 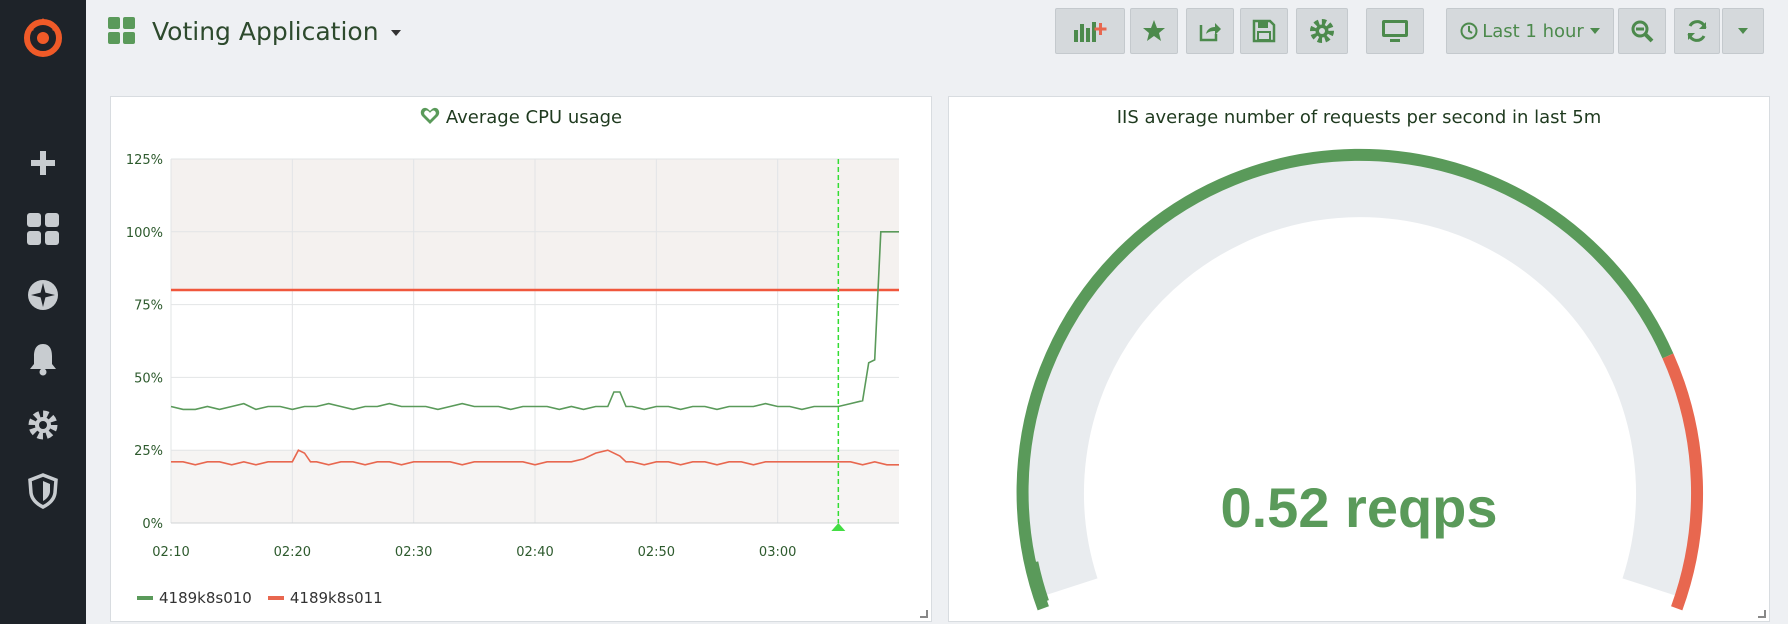 I want to click on legend-label: 4189k8s010, so click(x=205, y=598).